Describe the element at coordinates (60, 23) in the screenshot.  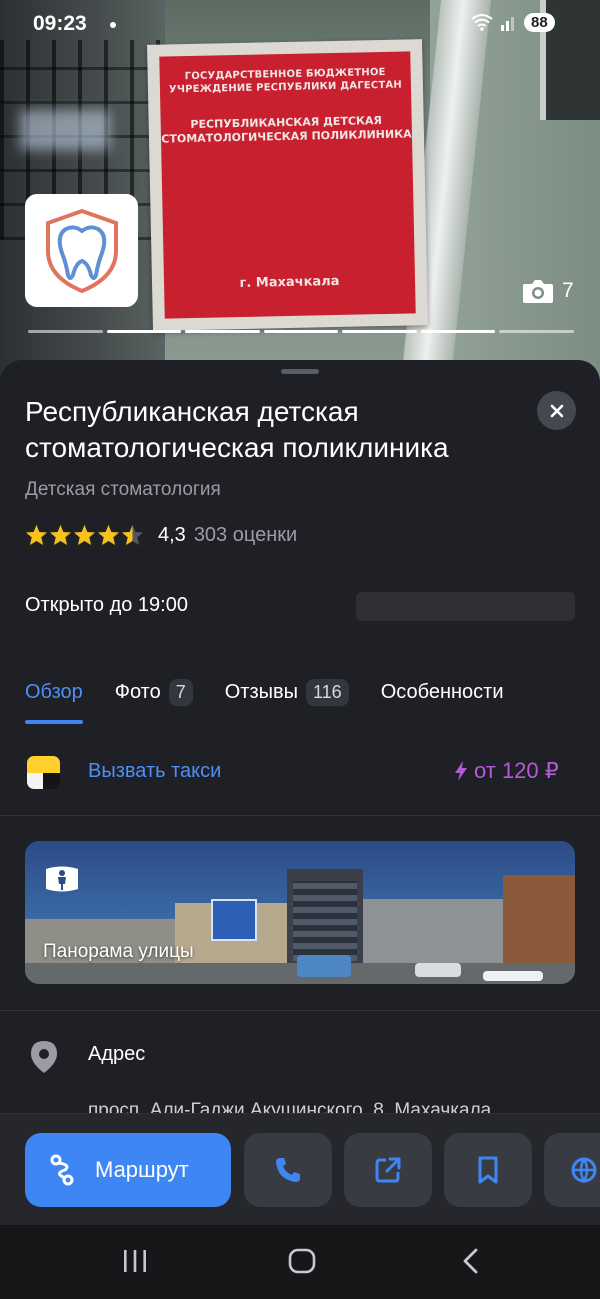
I see `status-time: 09:23` at that location.